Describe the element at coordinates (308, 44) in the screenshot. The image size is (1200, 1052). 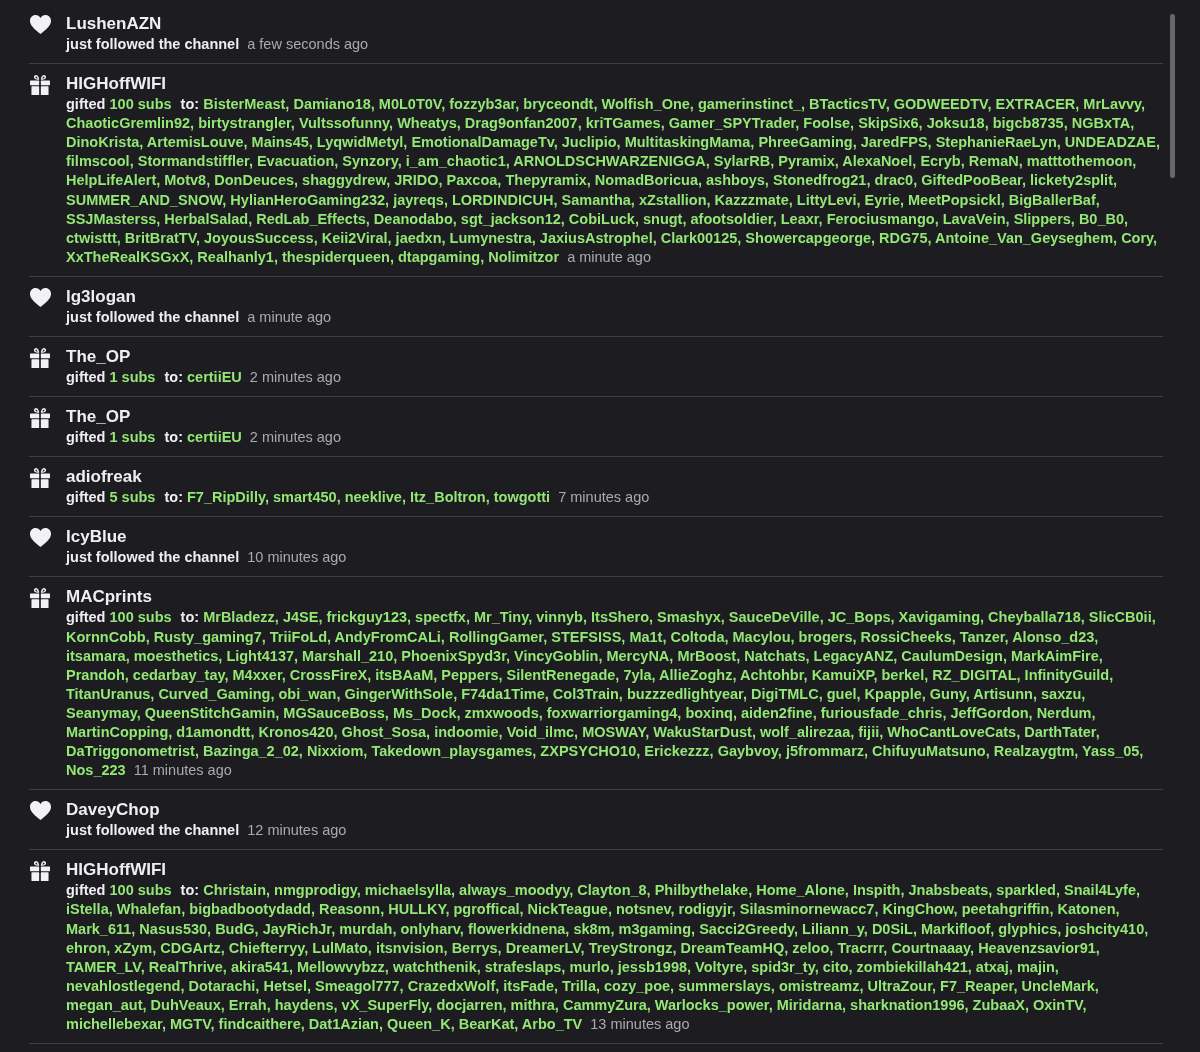
I see `timestamp: a few seconds ago` at that location.